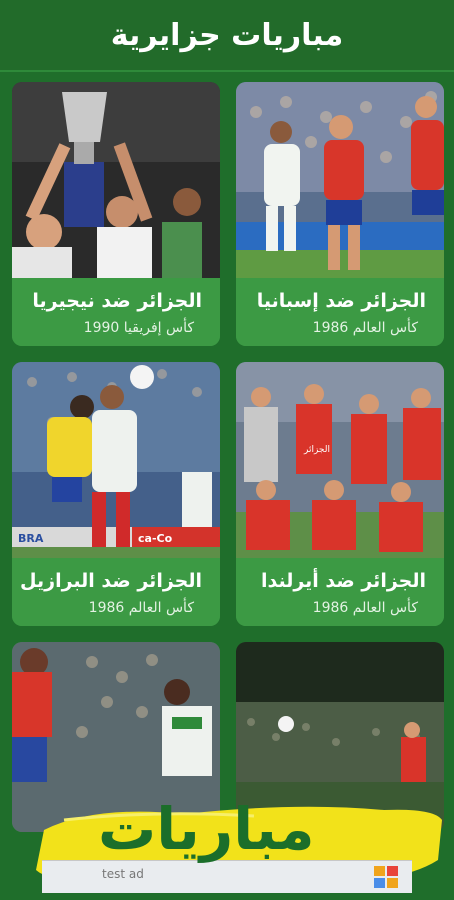 The image size is (454, 900). Describe the element at coordinates (227, 876) in the screenshot. I see `ad-banner: test ad` at that location.